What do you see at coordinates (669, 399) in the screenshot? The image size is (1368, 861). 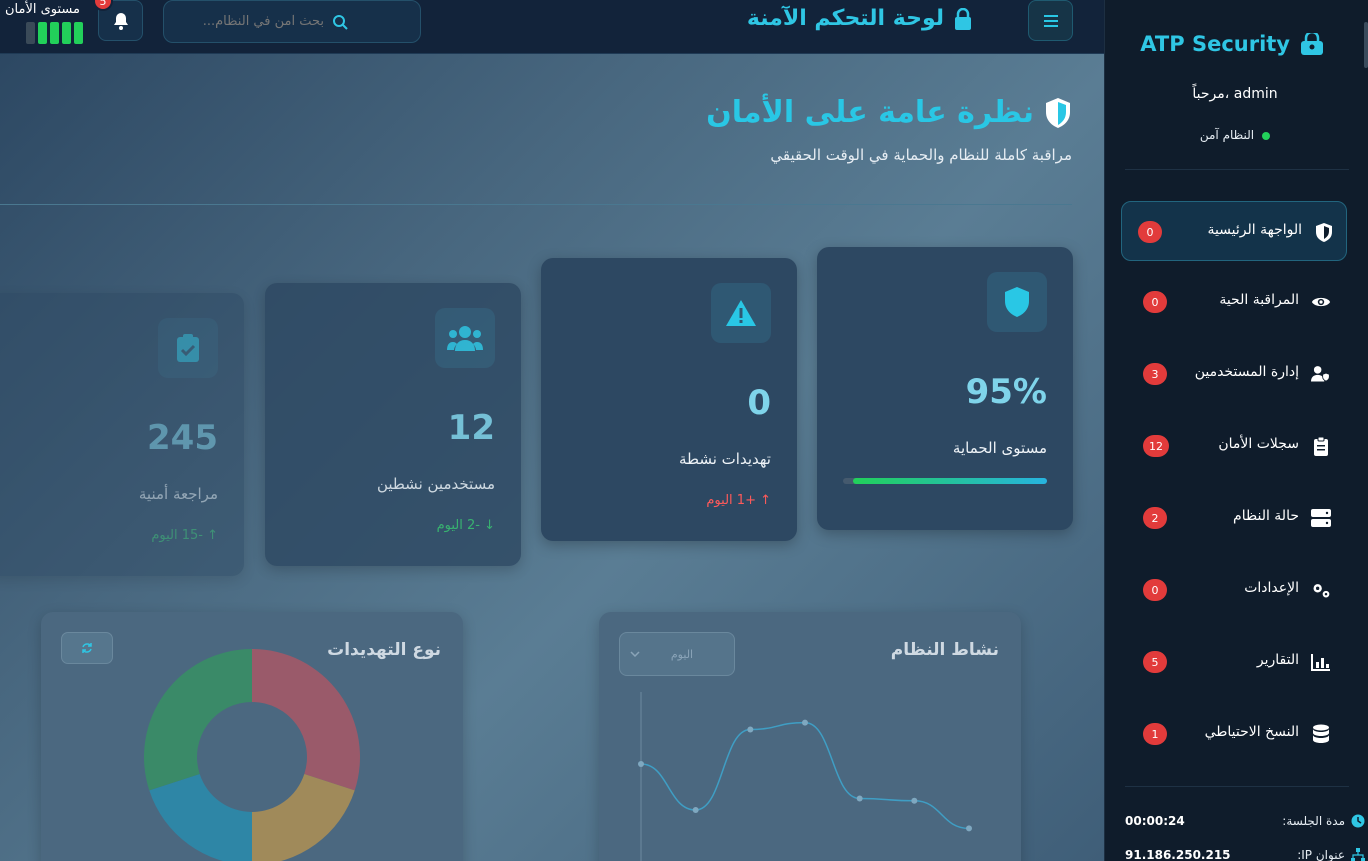 I see `threats-card: 0 تهديدات نشطة ↑ +1 اليوم` at bounding box center [669, 399].